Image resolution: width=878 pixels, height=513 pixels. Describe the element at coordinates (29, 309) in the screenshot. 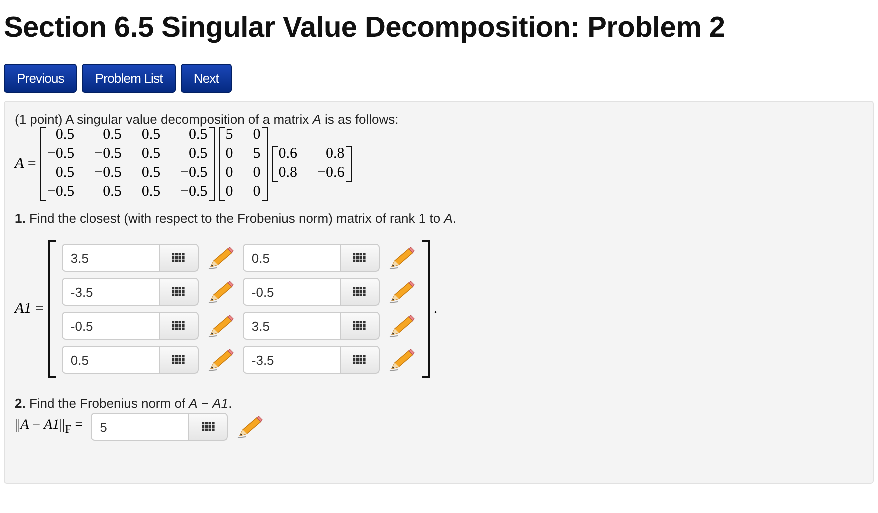

I see `math-label: A1 =` at that location.